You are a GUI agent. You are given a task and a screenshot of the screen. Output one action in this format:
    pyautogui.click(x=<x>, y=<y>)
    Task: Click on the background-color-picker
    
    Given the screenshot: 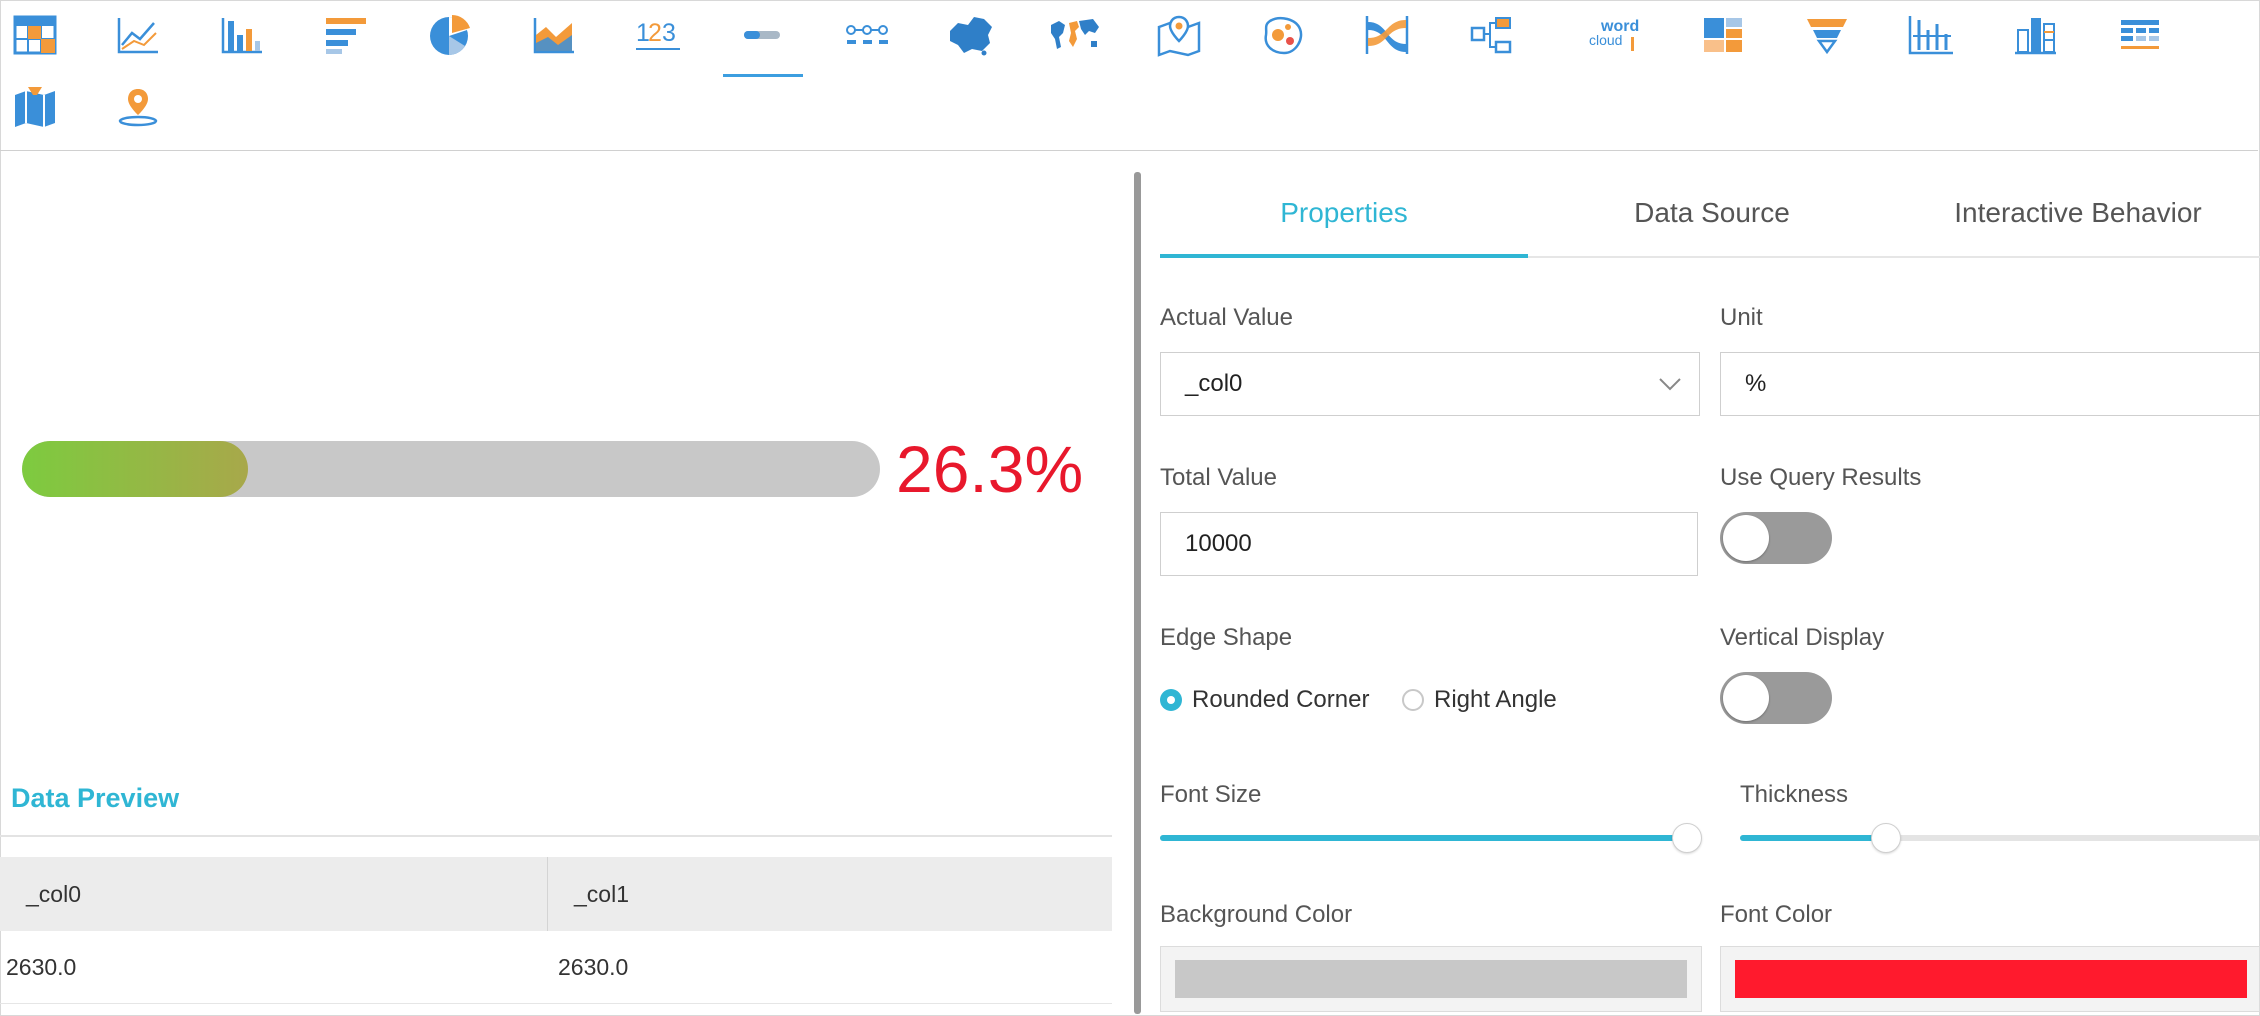 What is the action you would take?
    pyautogui.click(x=1431, y=979)
    